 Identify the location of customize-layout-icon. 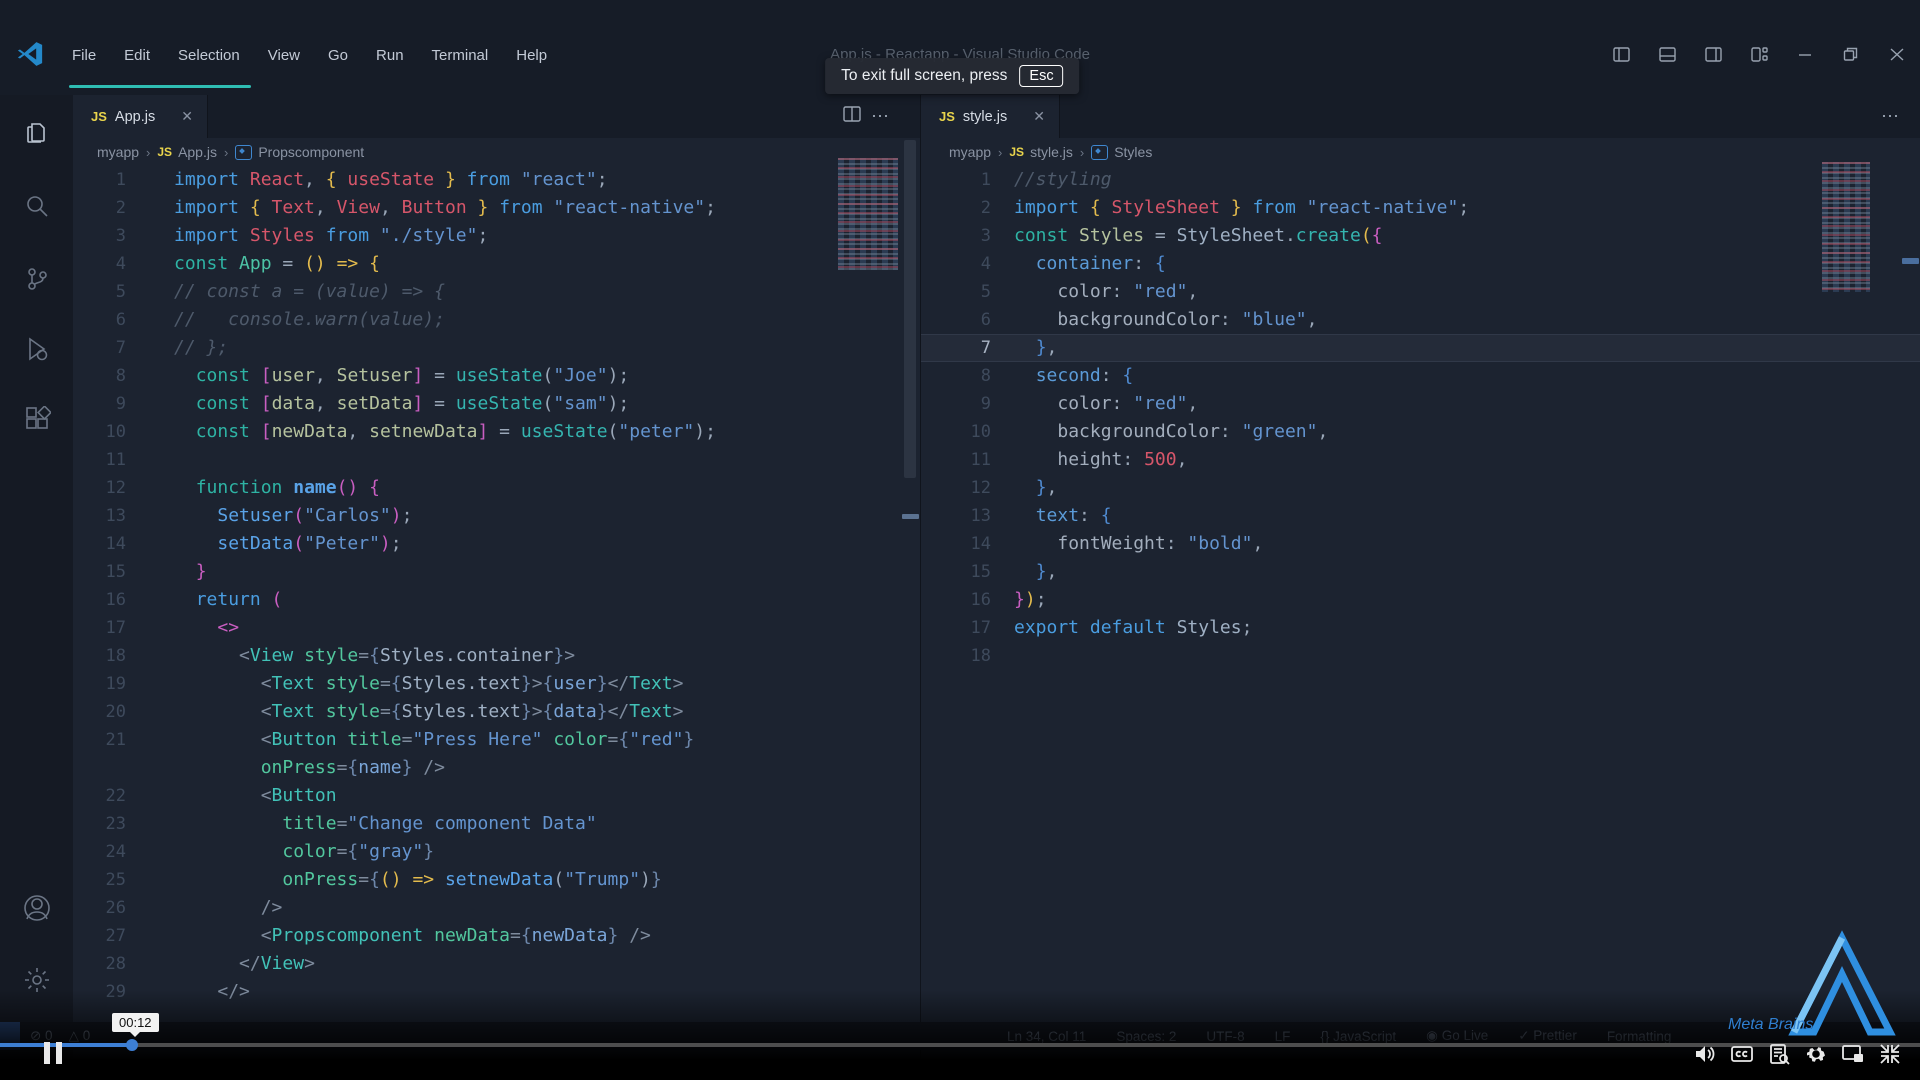
(1759, 54).